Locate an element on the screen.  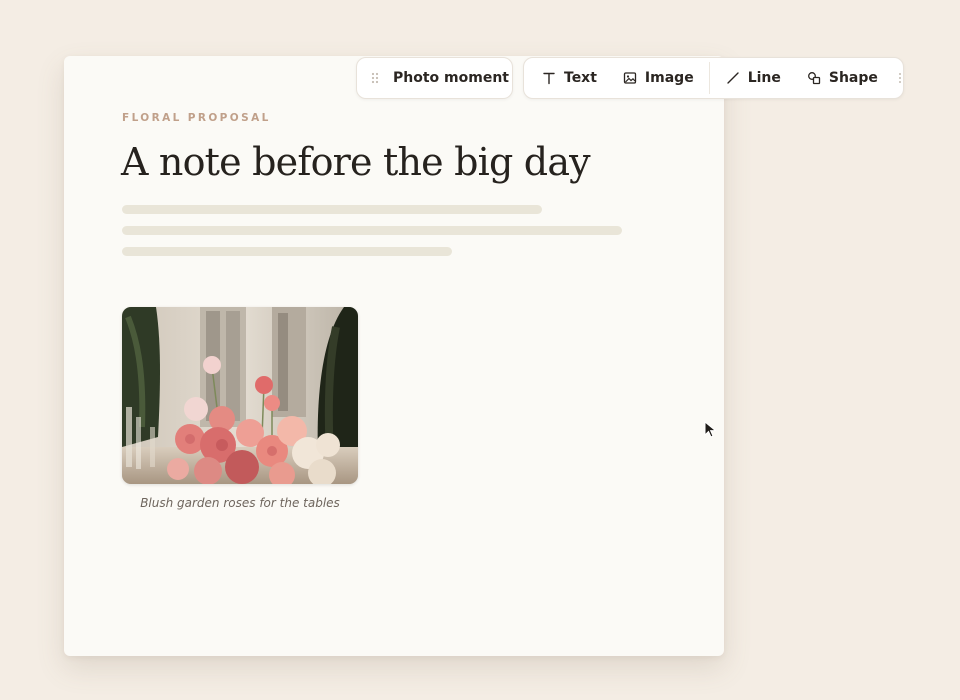
photo-block is located at coordinates (240, 395).